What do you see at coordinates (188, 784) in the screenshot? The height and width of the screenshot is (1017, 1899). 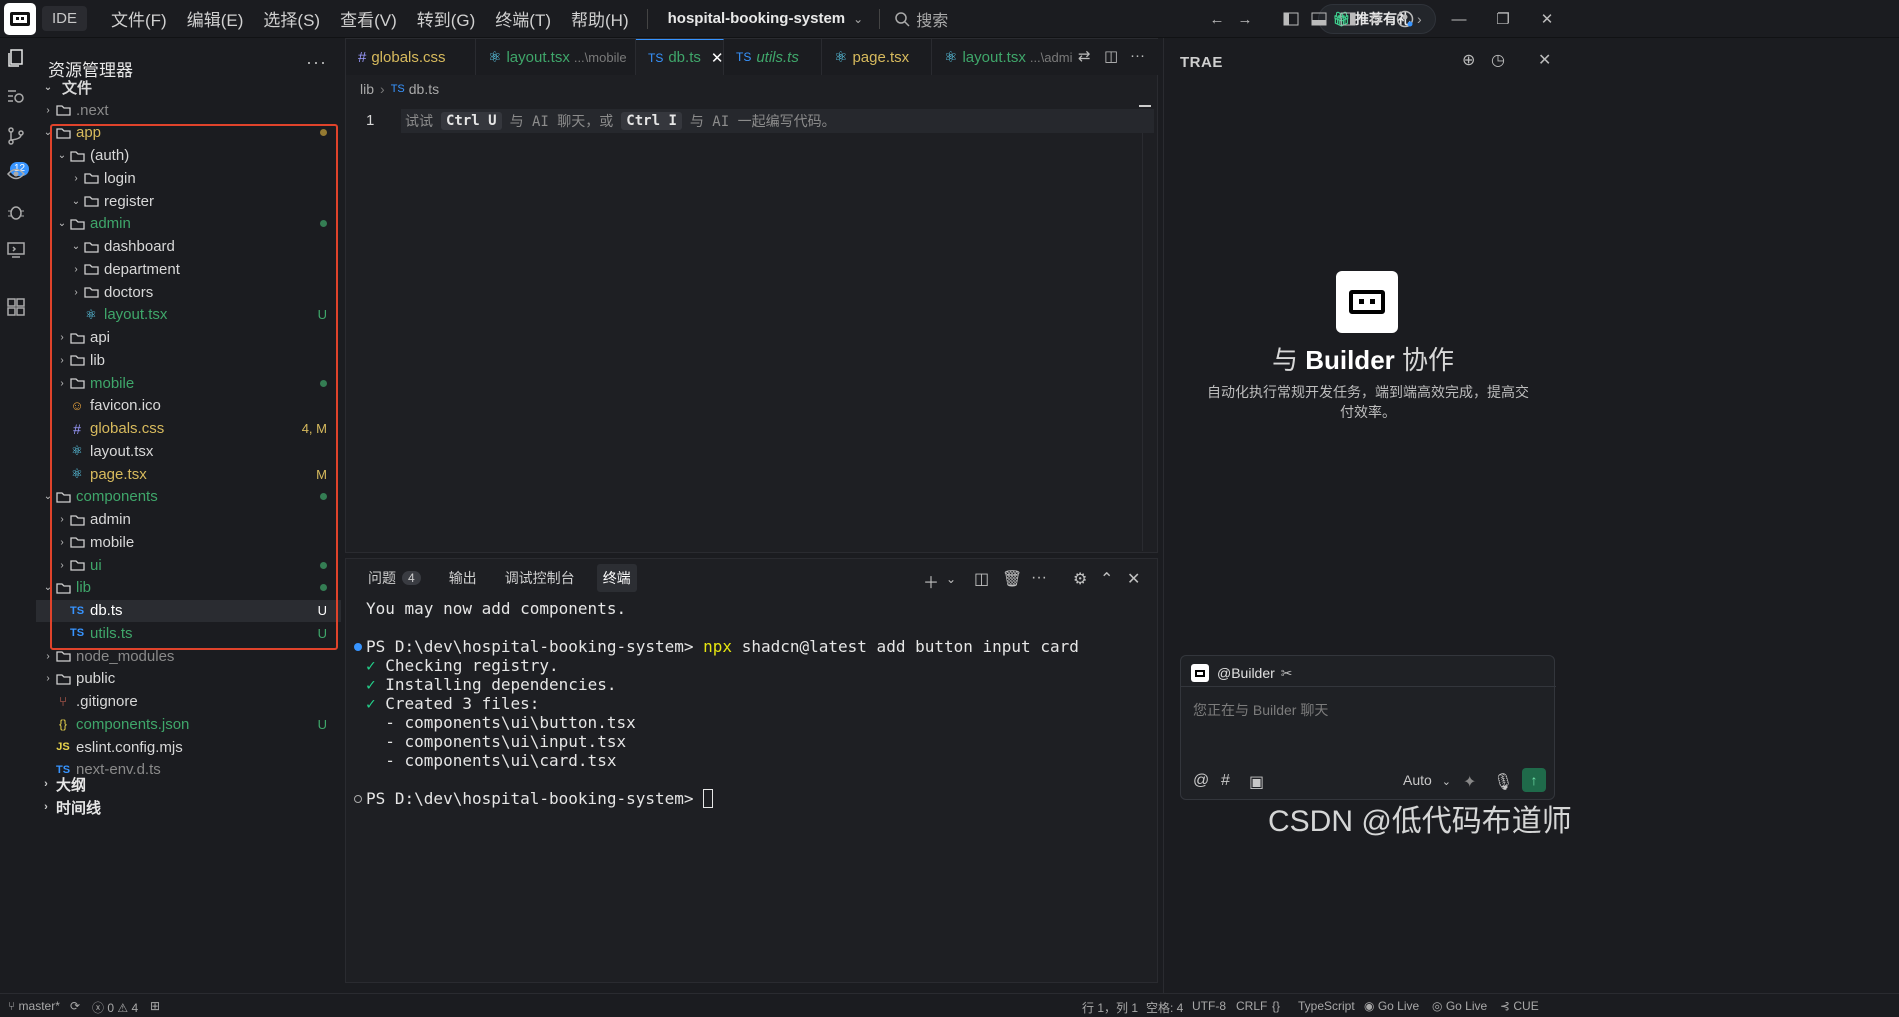 I see `outline-section: › 大纲` at bounding box center [188, 784].